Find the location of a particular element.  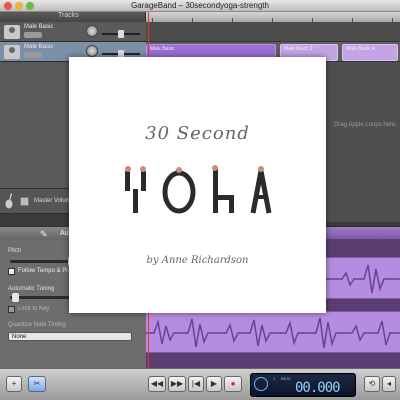

follow-tempo-checkbox is located at coordinates (11, 271).